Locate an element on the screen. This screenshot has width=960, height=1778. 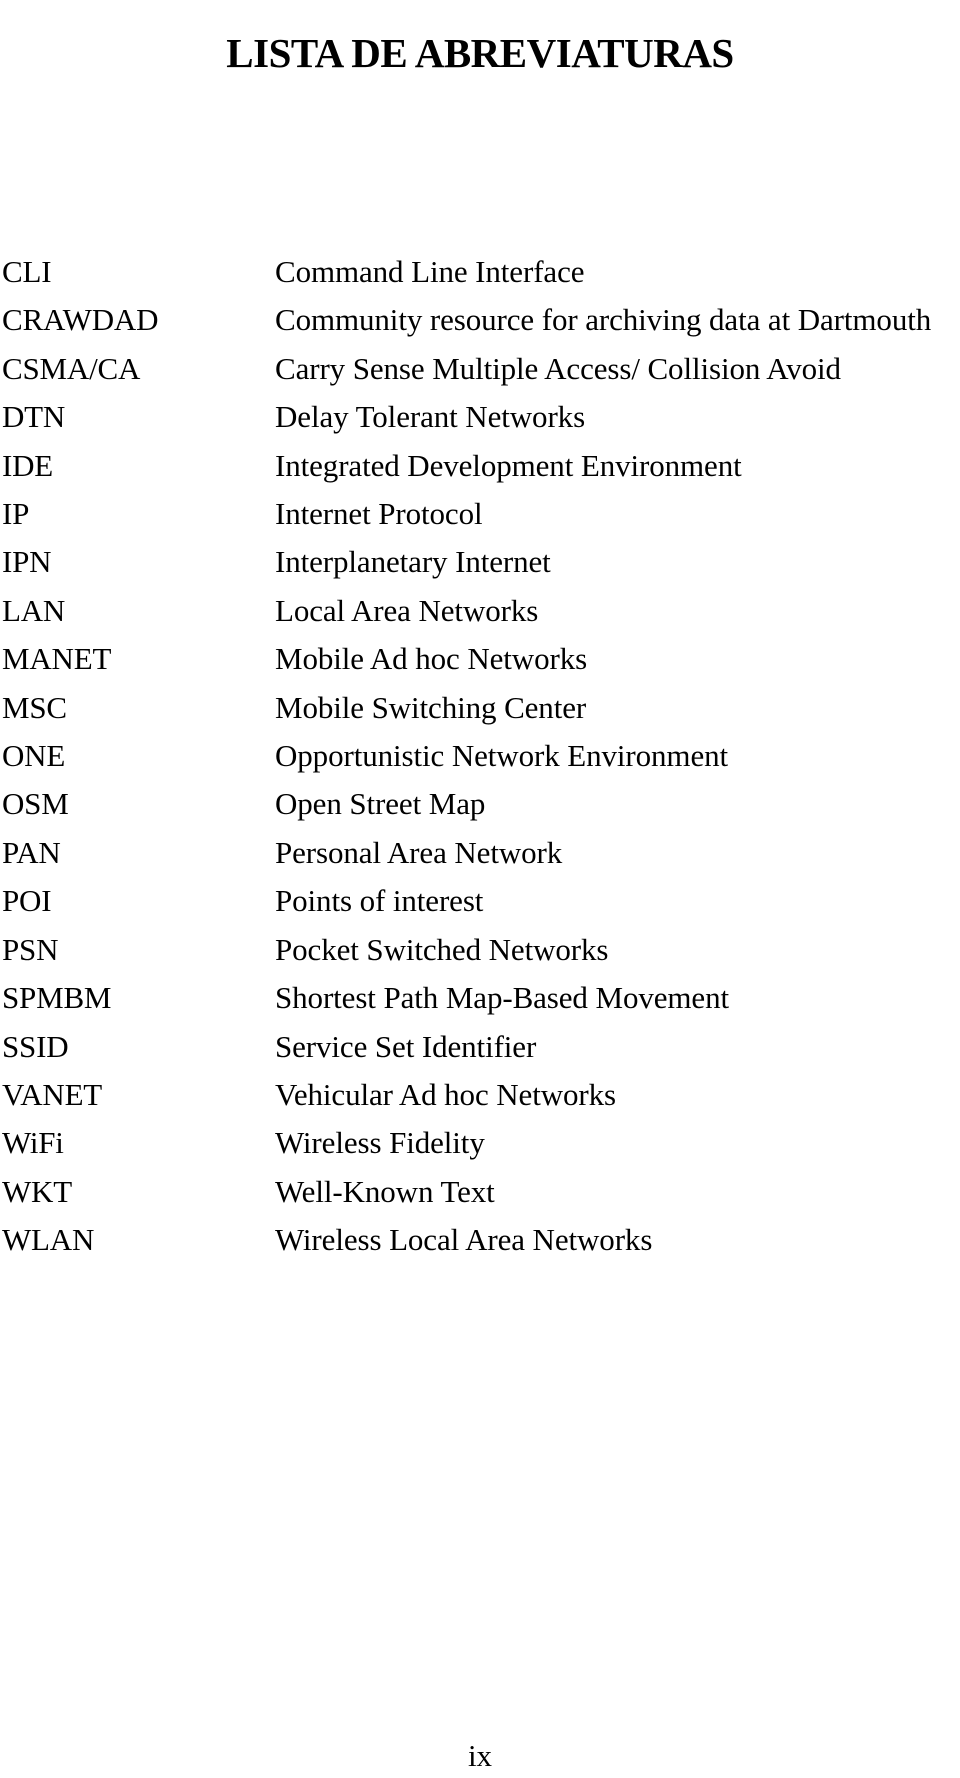
table-row: OSM Open Street Map is located at coordinates (481, 804).